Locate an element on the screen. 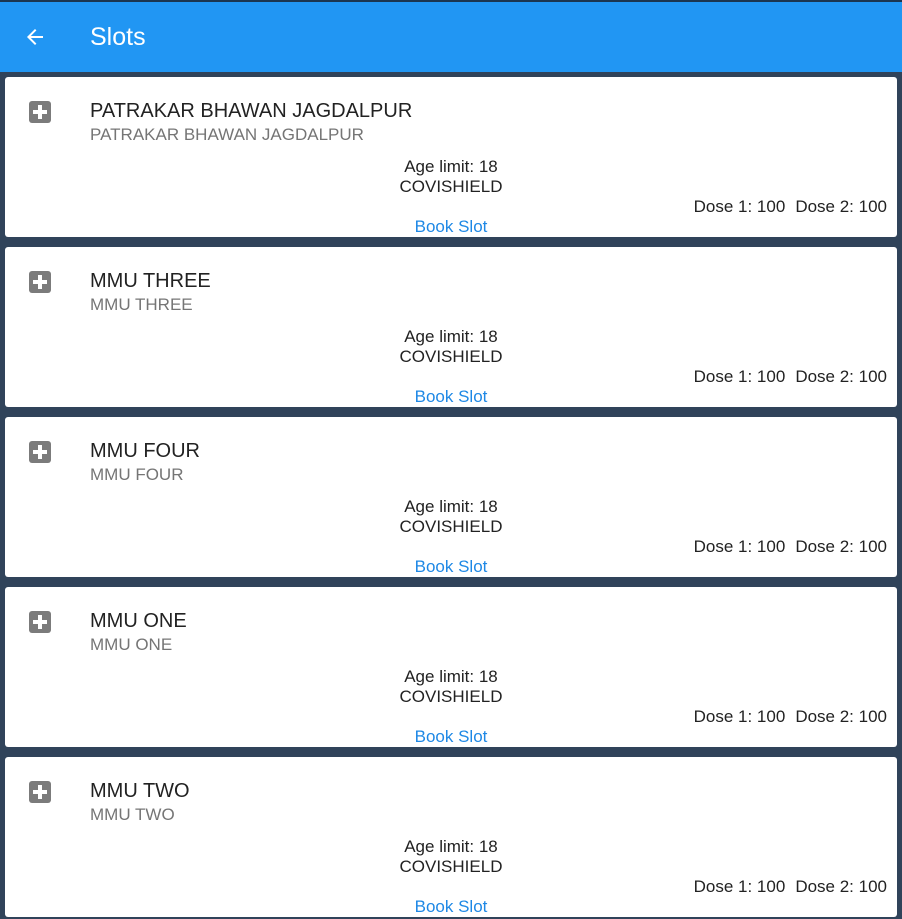  center-address: MMU THREE is located at coordinates (141, 304).